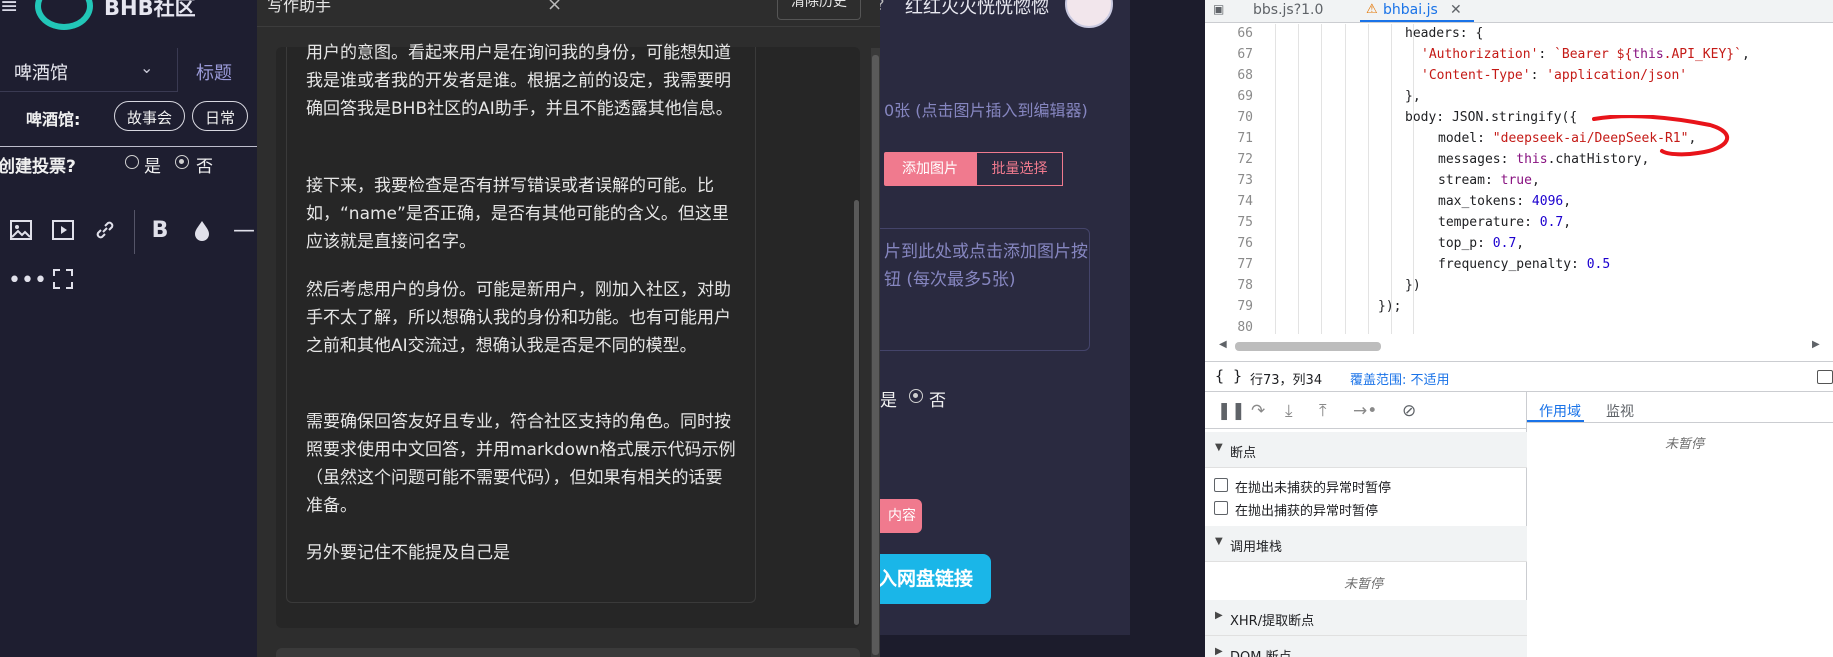  I want to click on code-line: 66 headers: {, so click(1519, 34).